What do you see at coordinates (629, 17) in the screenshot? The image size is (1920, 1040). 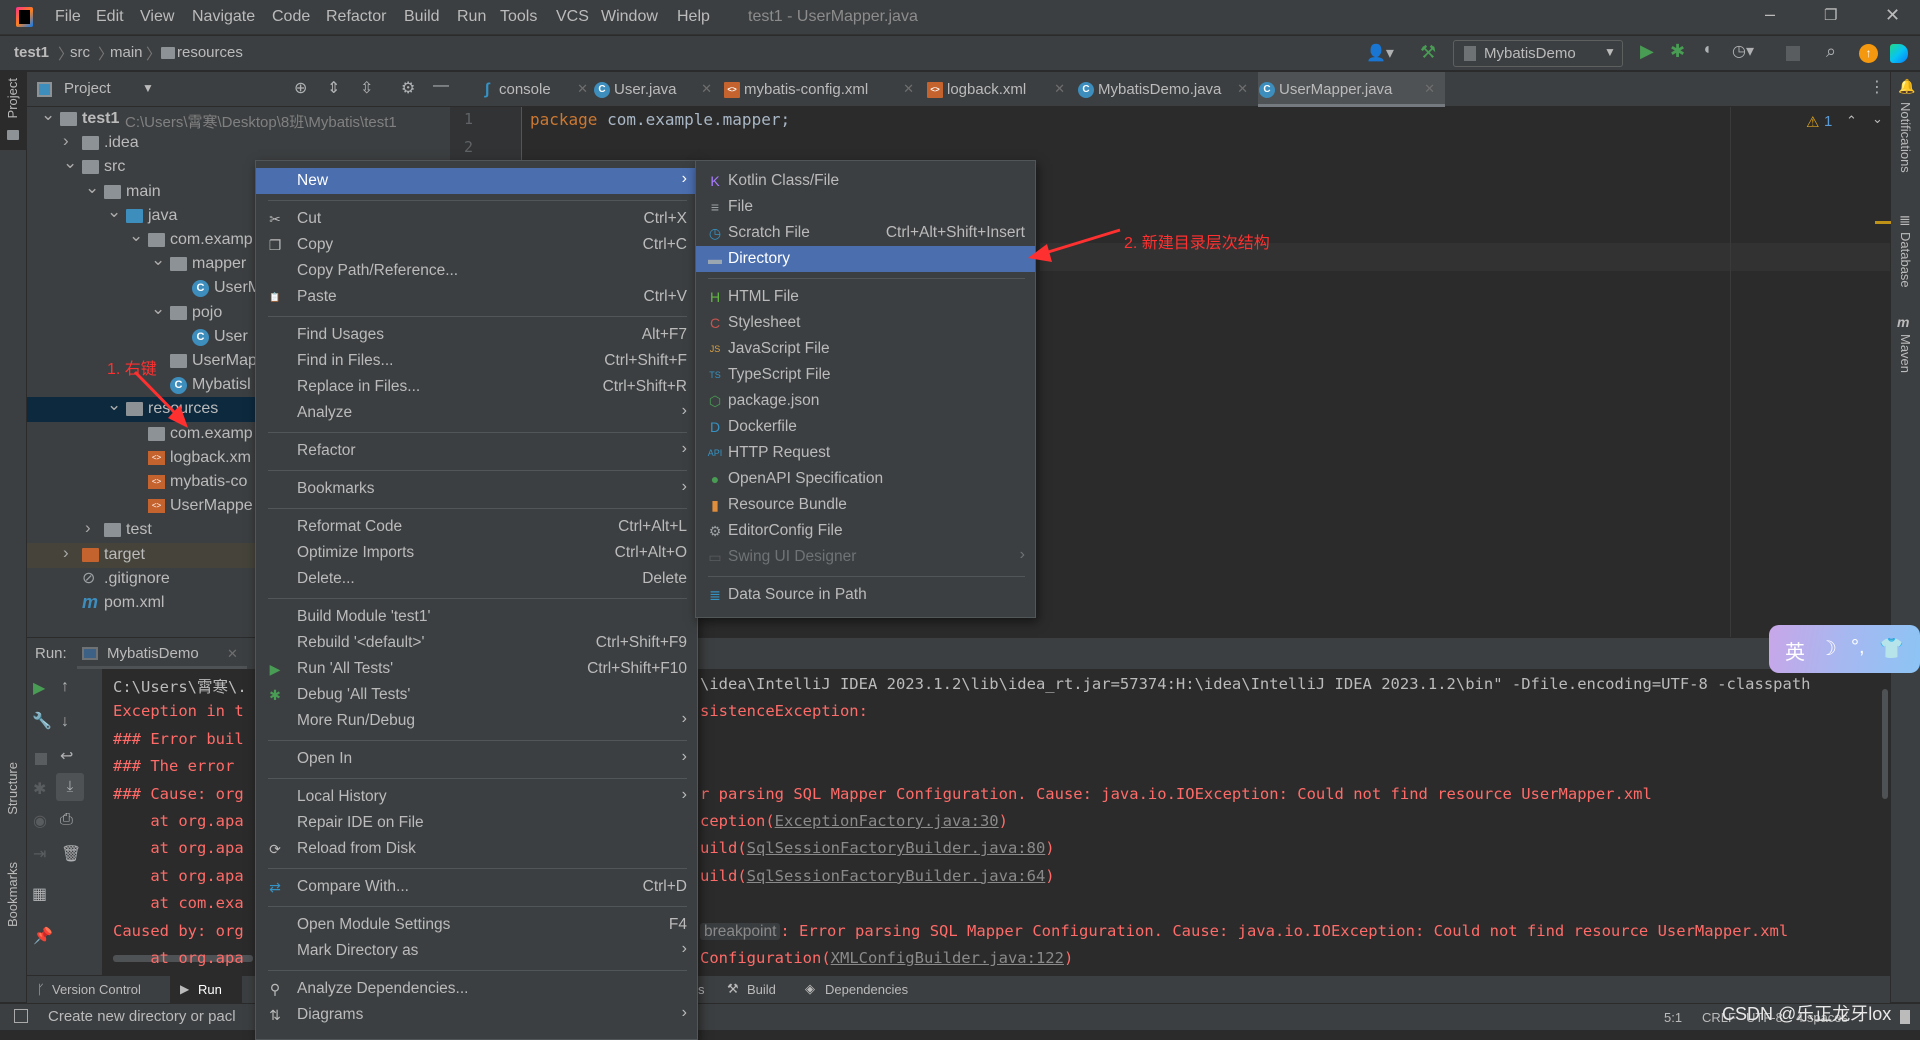 I see `menu-window: Window` at bounding box center [629, 17].